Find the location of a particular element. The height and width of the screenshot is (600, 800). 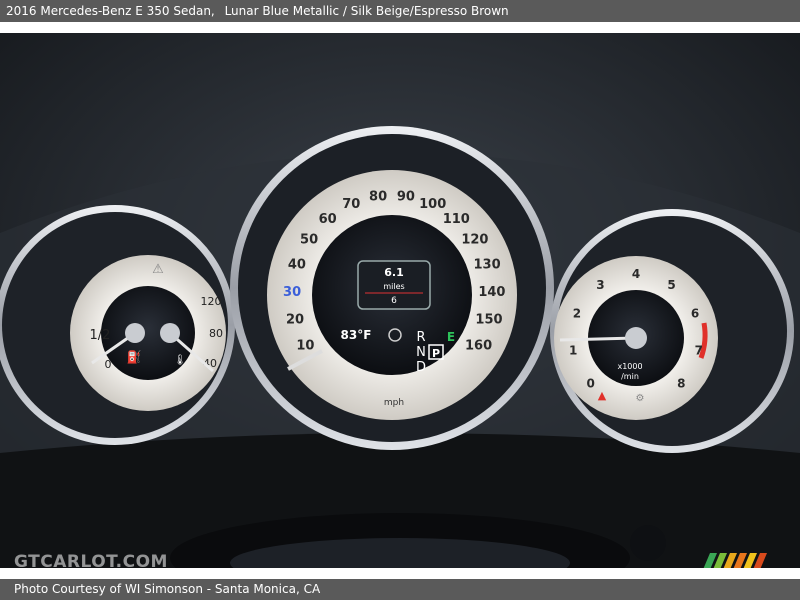

fuel-pump-icon: ⛽ is located at coordinates (134, 357).